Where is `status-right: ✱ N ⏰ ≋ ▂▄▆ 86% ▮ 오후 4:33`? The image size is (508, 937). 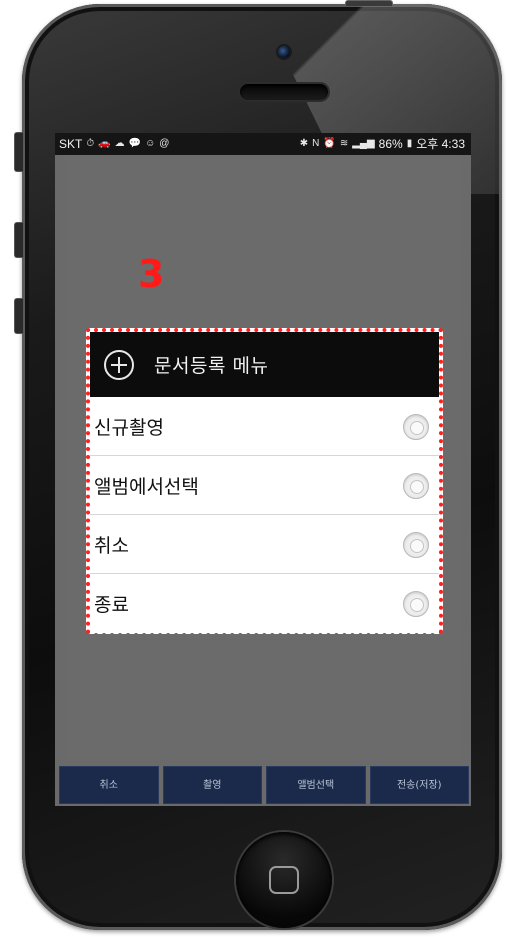 status-right: ✱ N ⏰ ≋ ▂▄▆ 86% ▮ 오후 4:33 is located at coordinates (382, 144).